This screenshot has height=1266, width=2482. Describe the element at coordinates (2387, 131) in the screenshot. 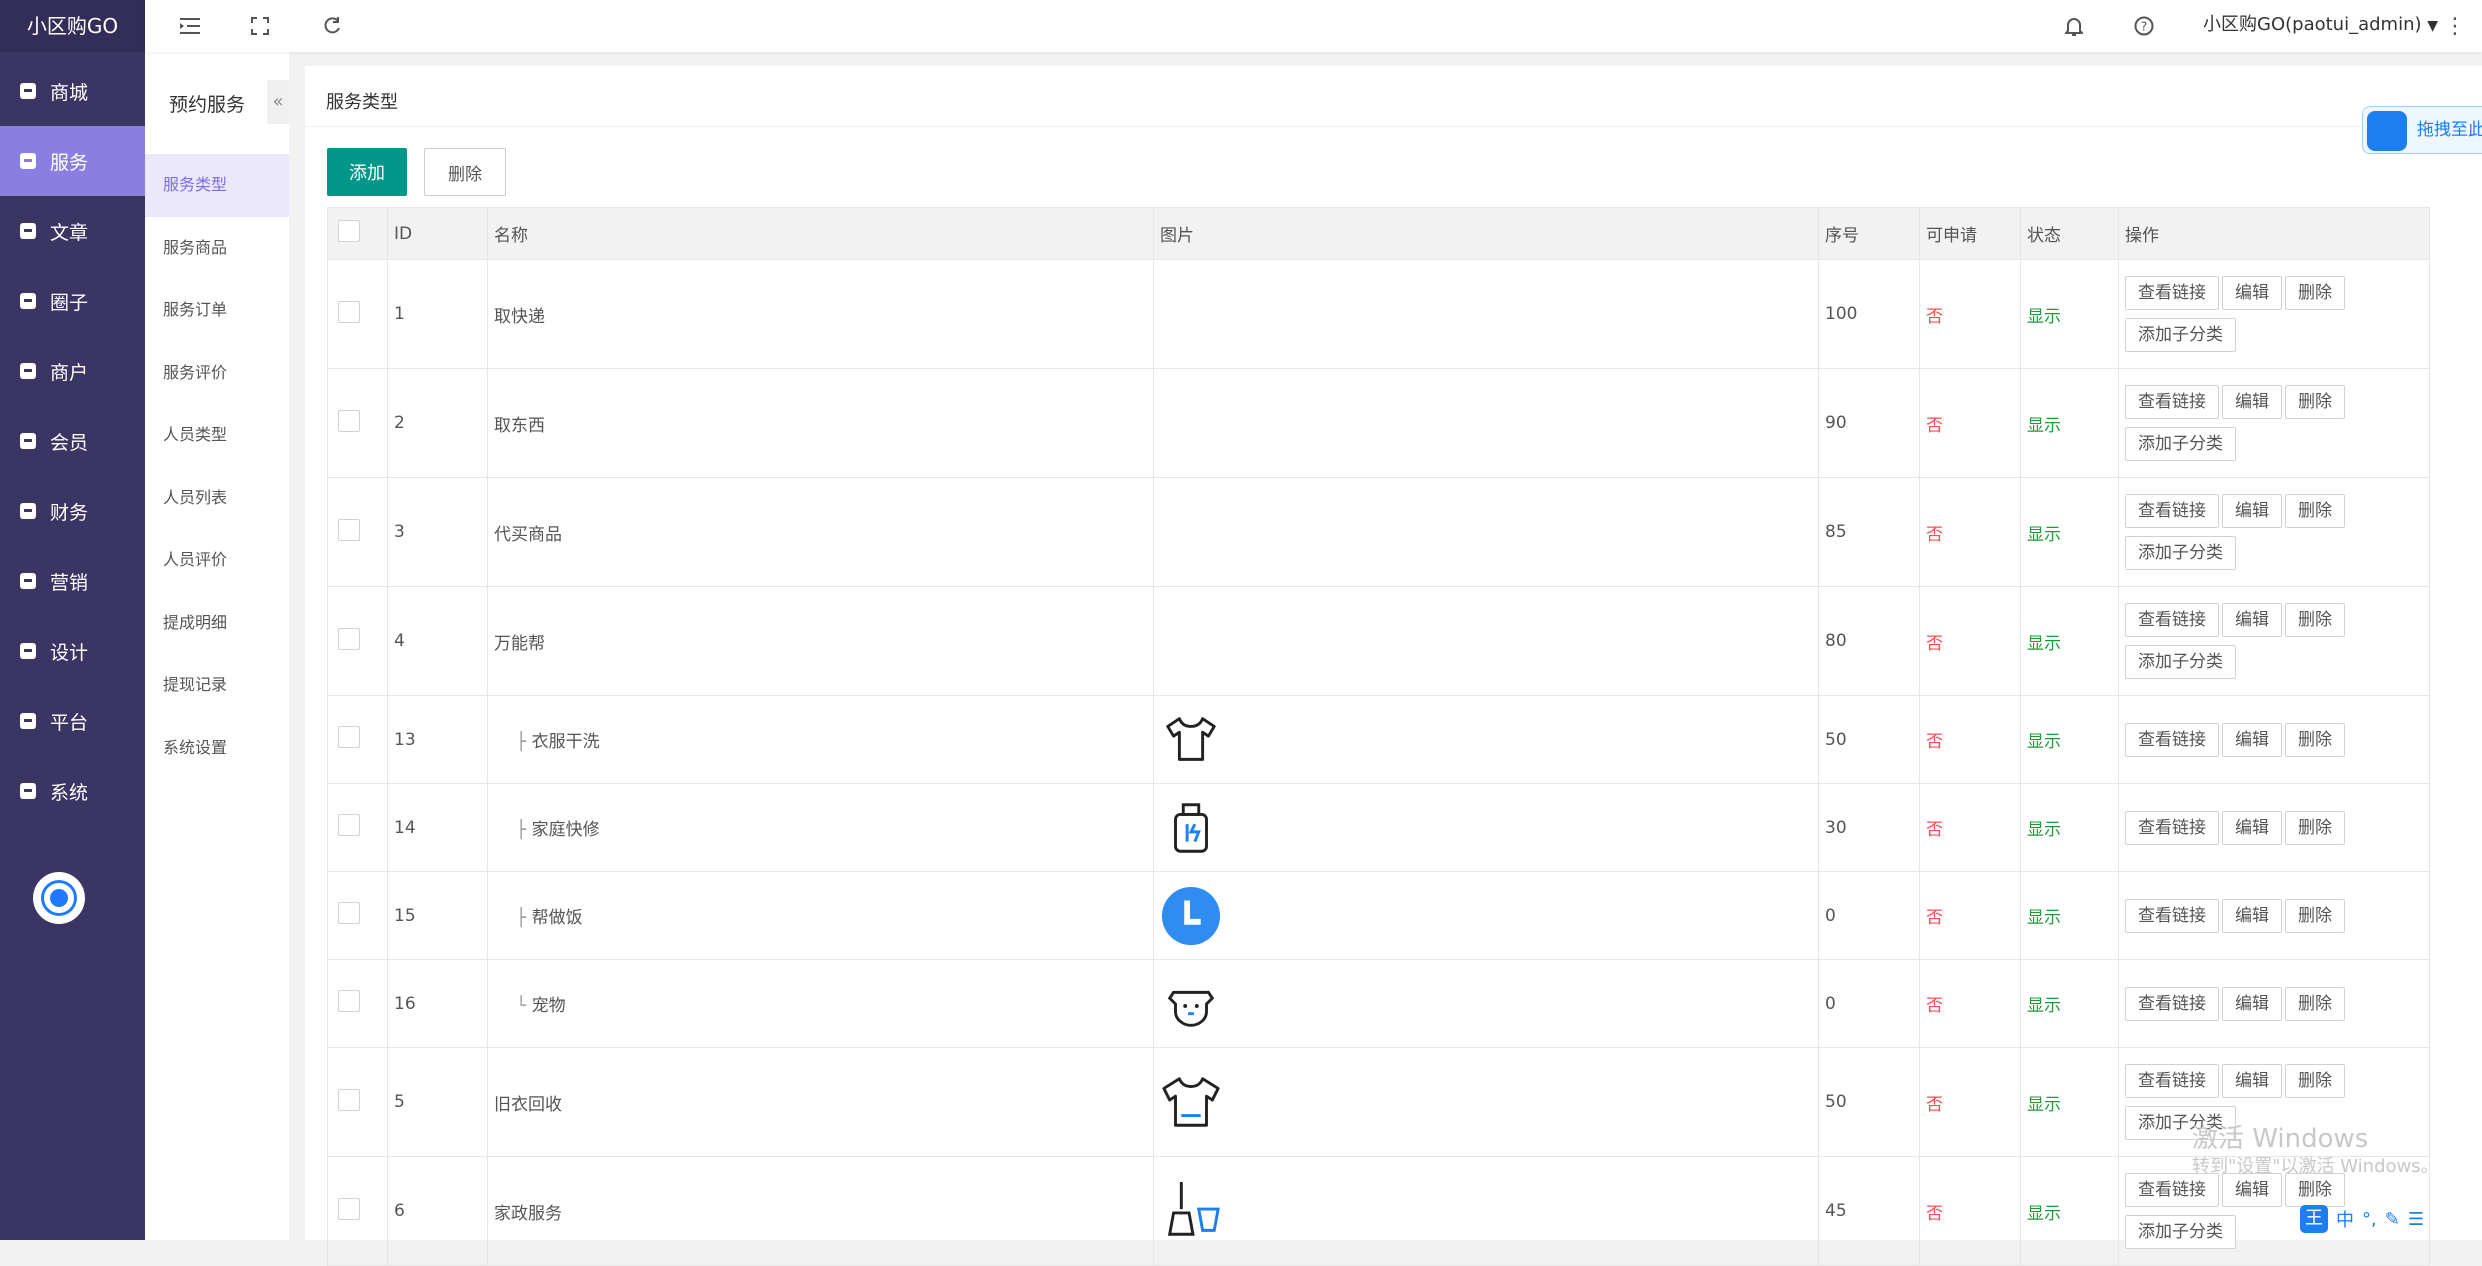

I see `cloud-icon` at that location.